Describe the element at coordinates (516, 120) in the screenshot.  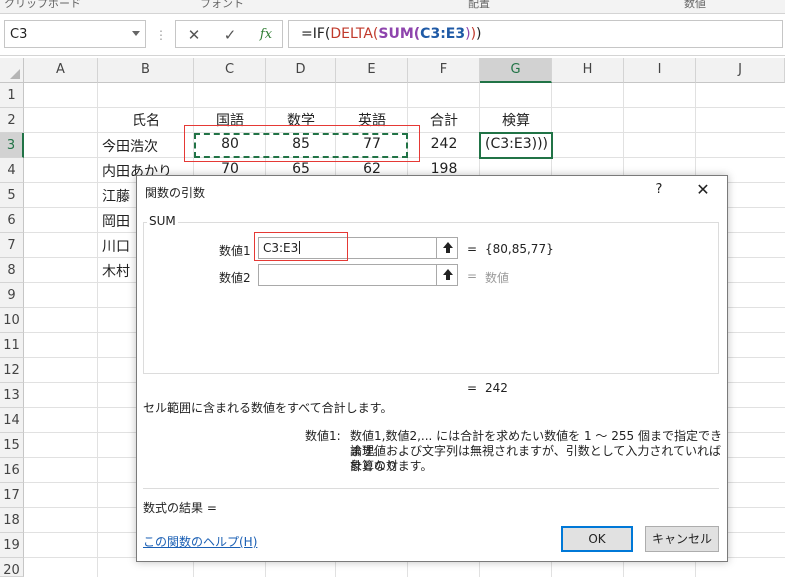
I see `cell-g2: 検算` at that location.